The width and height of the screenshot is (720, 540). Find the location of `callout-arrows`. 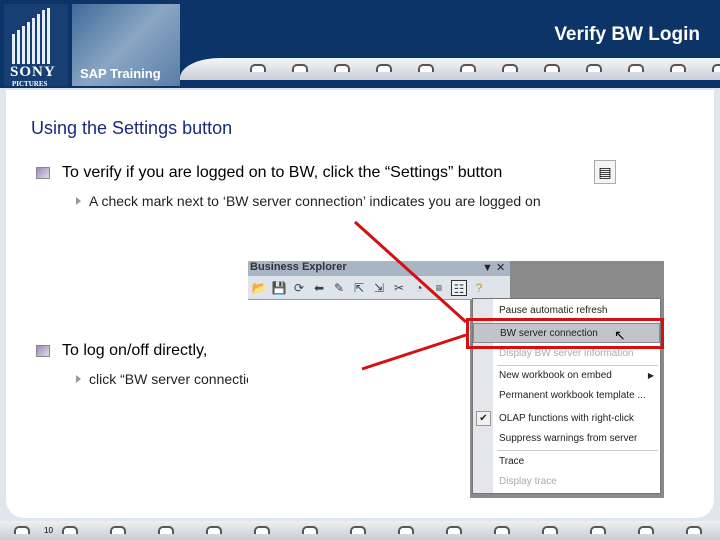

callout-arrows is located at coordinates (410, 295).